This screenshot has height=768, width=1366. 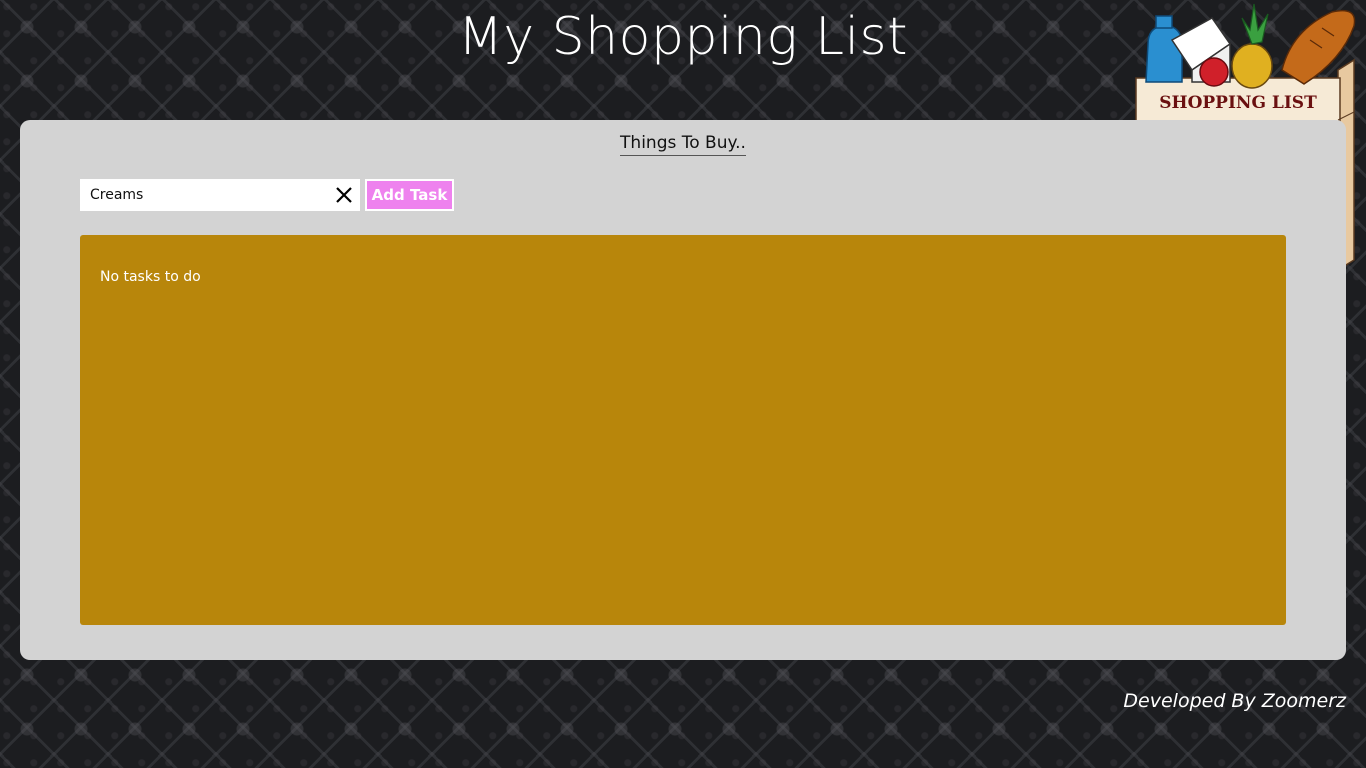 I want to click on add-task-button: Add Task, so click(x=409, y=195).